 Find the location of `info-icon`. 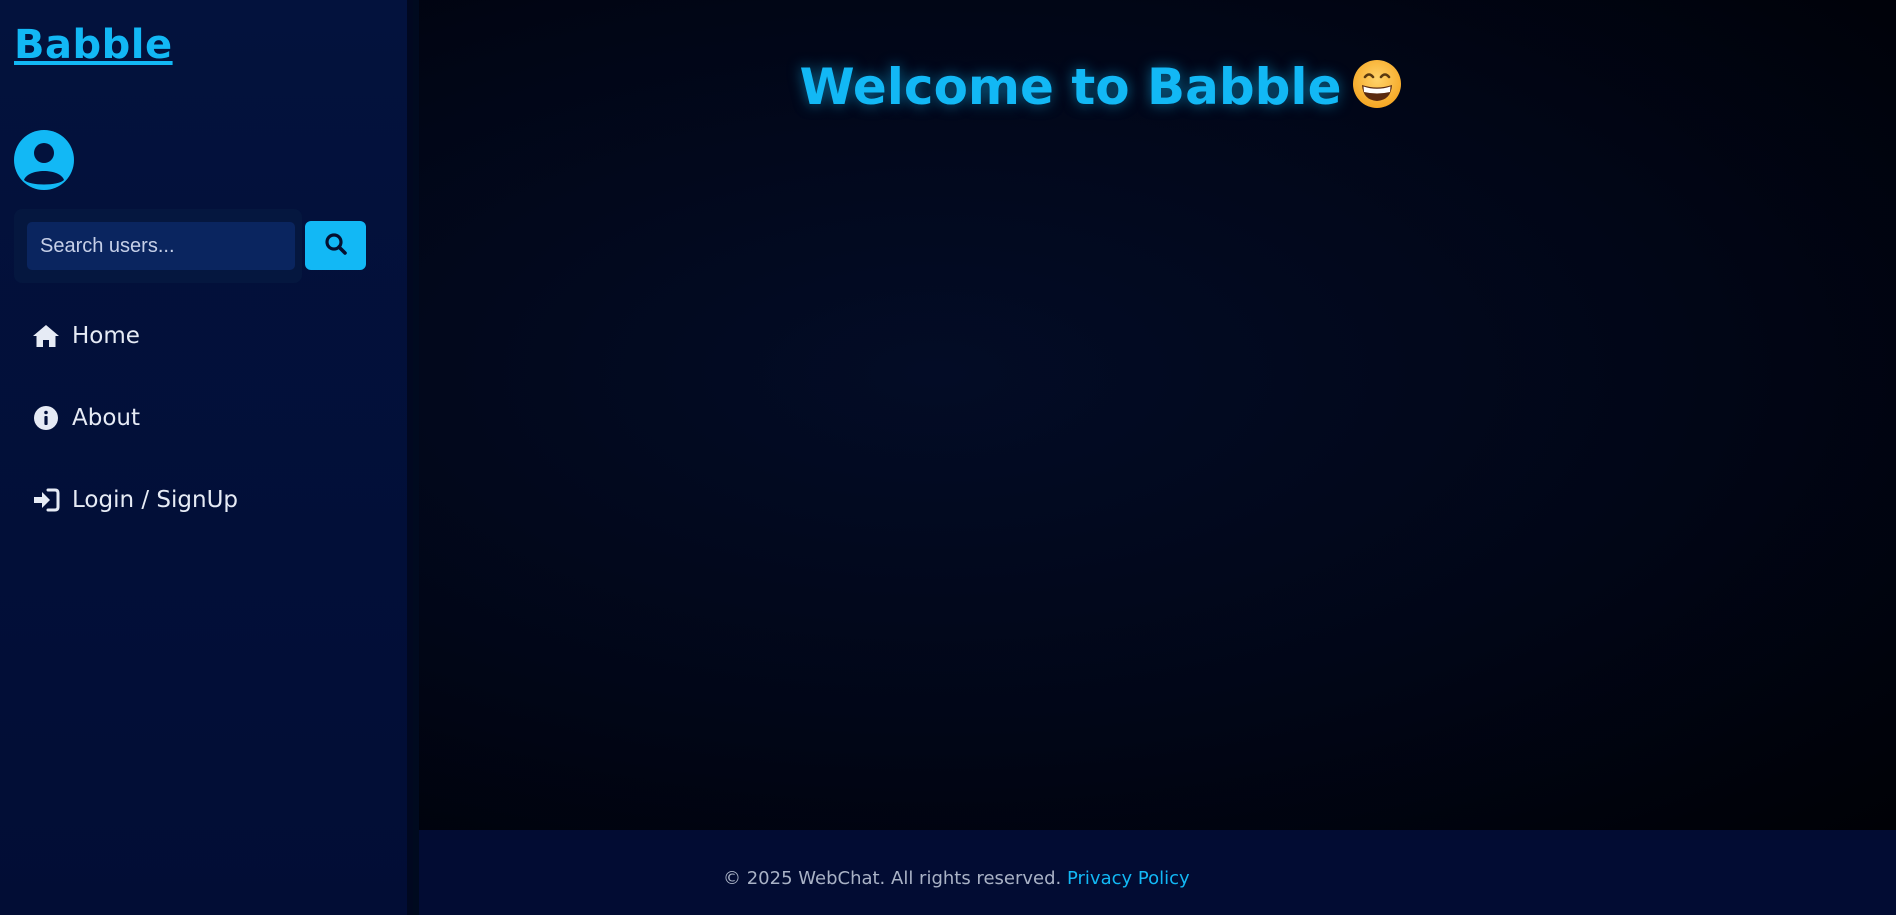

info-icon is located at coordinates (46, 418).